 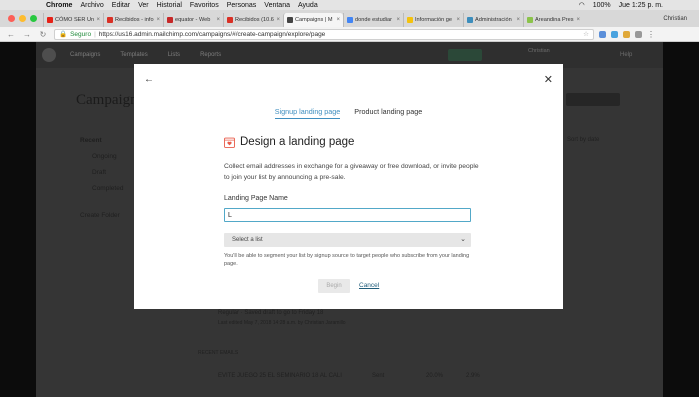 I want to click on browser-tab: Recibidos (10.6 ×, so click(x=253, y=20).